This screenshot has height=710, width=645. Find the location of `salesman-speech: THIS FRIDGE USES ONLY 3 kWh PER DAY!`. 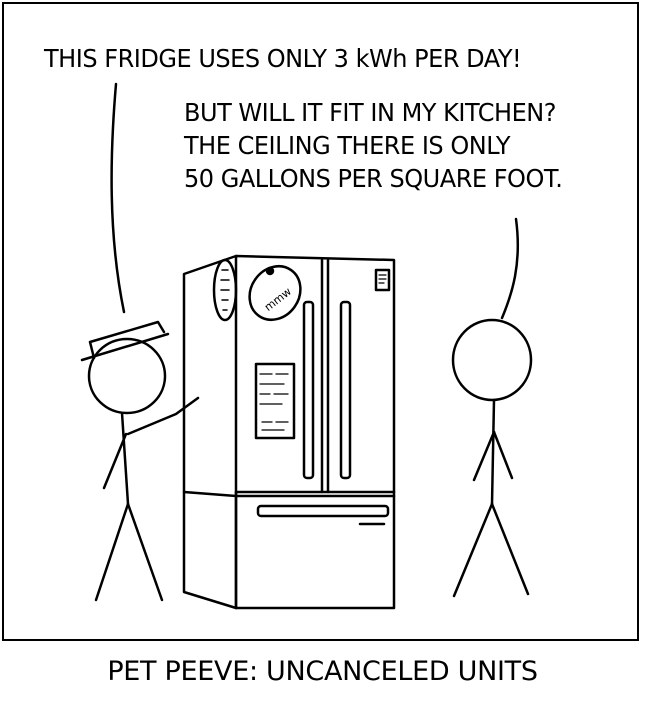

salesman-speech: THIS FRIDGE USES ONLY 3 kWh PER DAY! is located at coordinates (283, 58).